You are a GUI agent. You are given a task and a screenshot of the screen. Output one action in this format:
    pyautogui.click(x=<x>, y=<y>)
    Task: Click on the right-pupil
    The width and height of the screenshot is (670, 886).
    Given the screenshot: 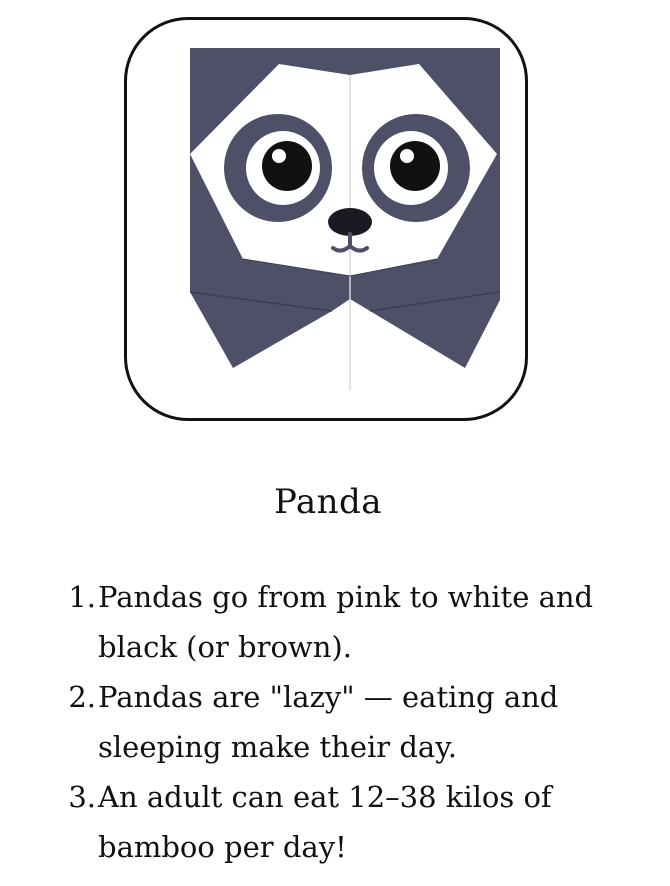 What is the action you would take?
    pyautogui.click(x=415, y=166)
    